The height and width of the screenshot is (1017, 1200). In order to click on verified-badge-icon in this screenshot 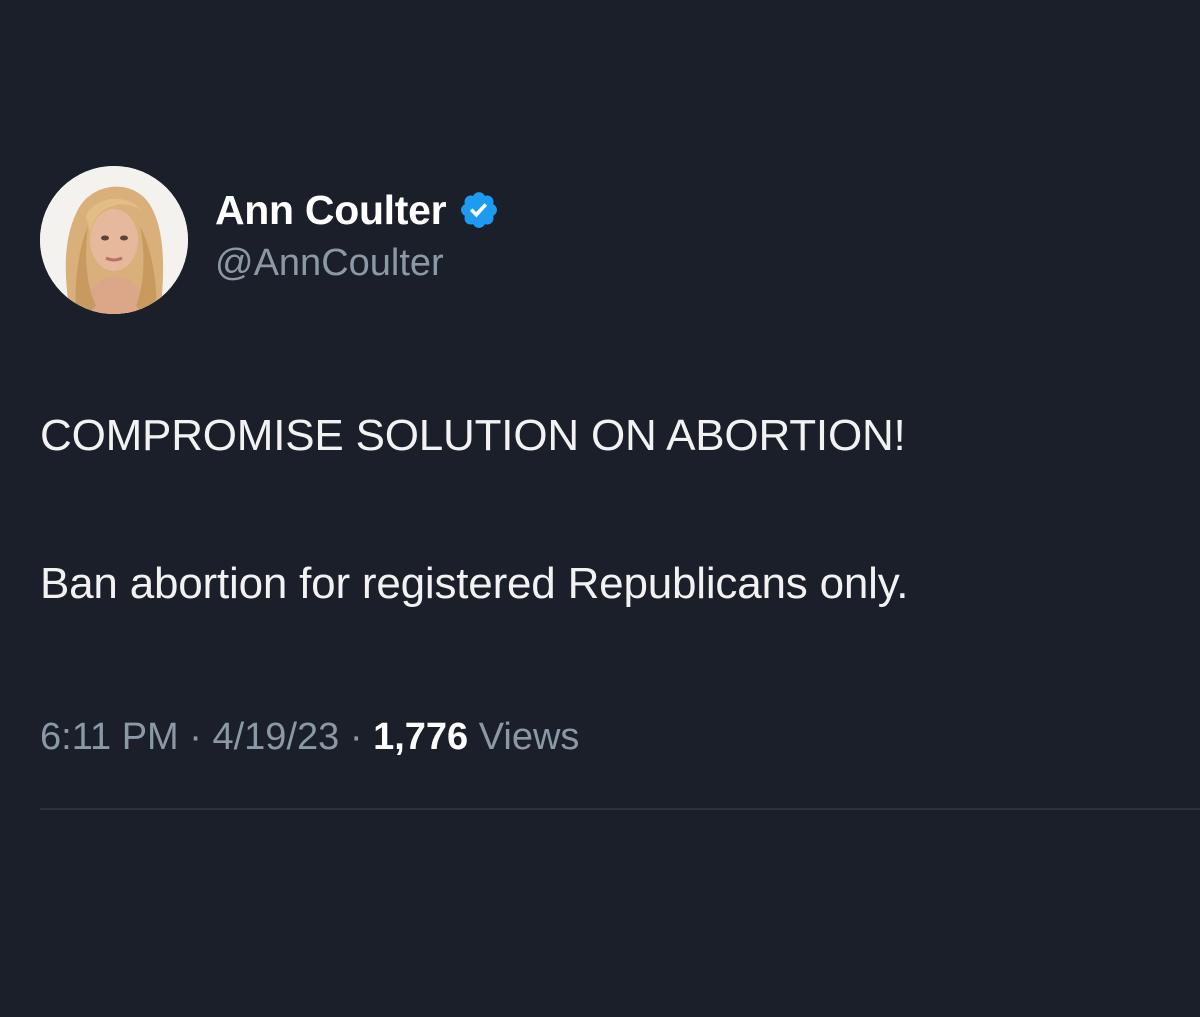, I will do `click(479, 210)`.